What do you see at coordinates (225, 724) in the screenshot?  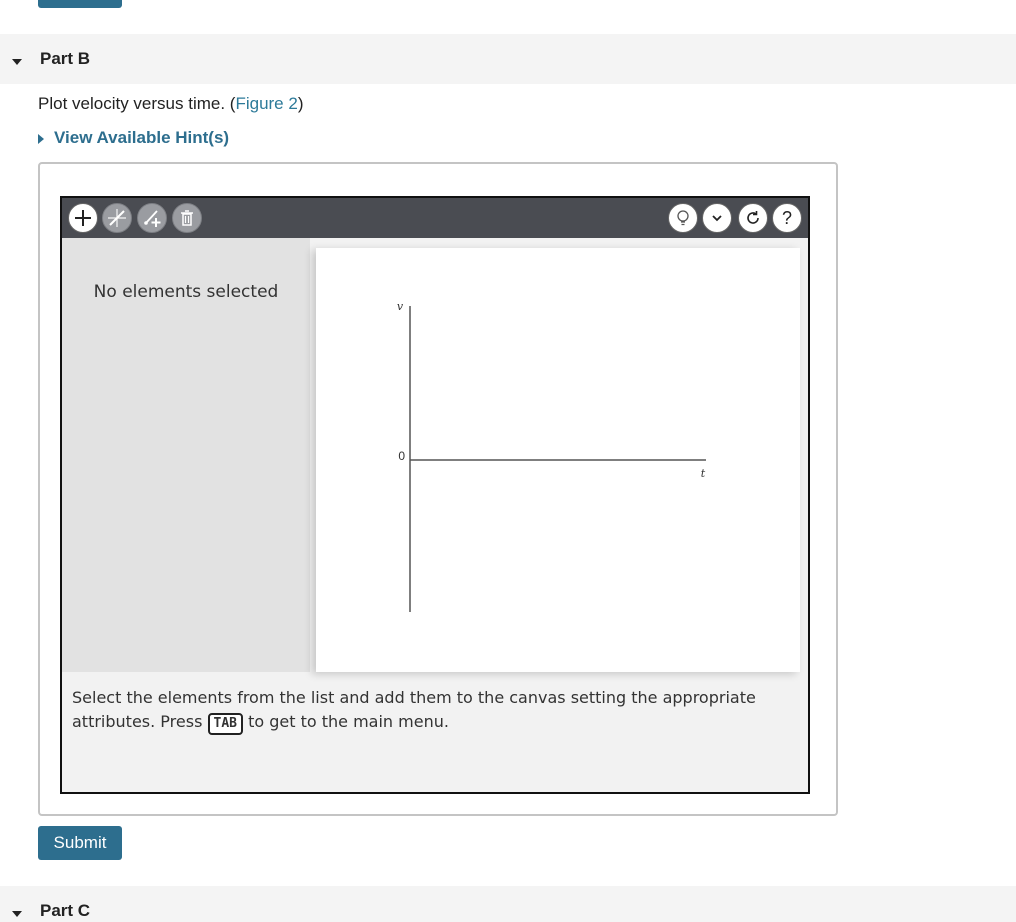 I see `tab-key: TAB` at bounding box center [225, 724].